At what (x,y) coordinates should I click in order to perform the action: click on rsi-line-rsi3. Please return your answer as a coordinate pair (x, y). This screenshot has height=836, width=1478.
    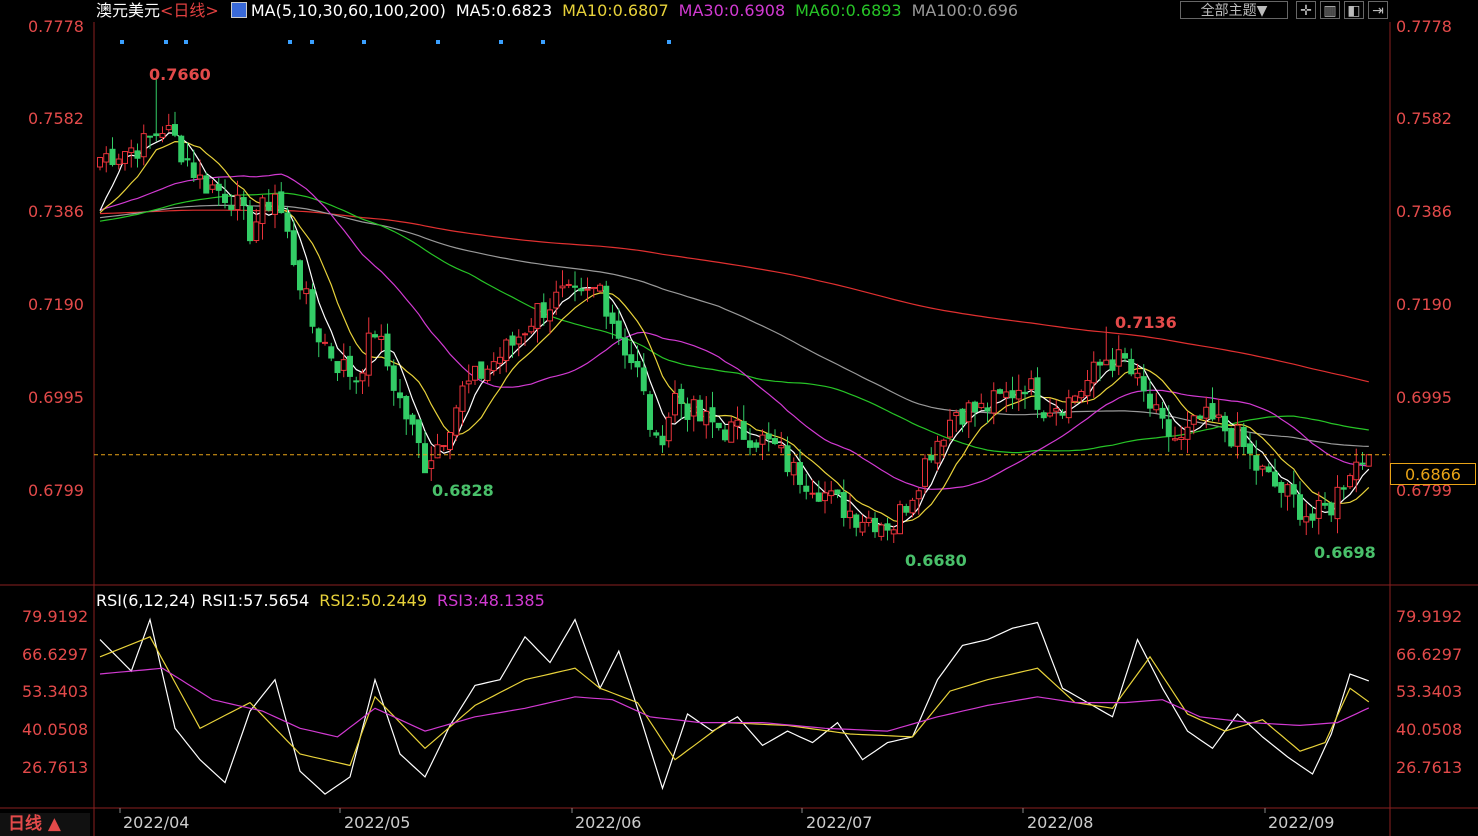
    Looking at the image, I should click on (734, 702).